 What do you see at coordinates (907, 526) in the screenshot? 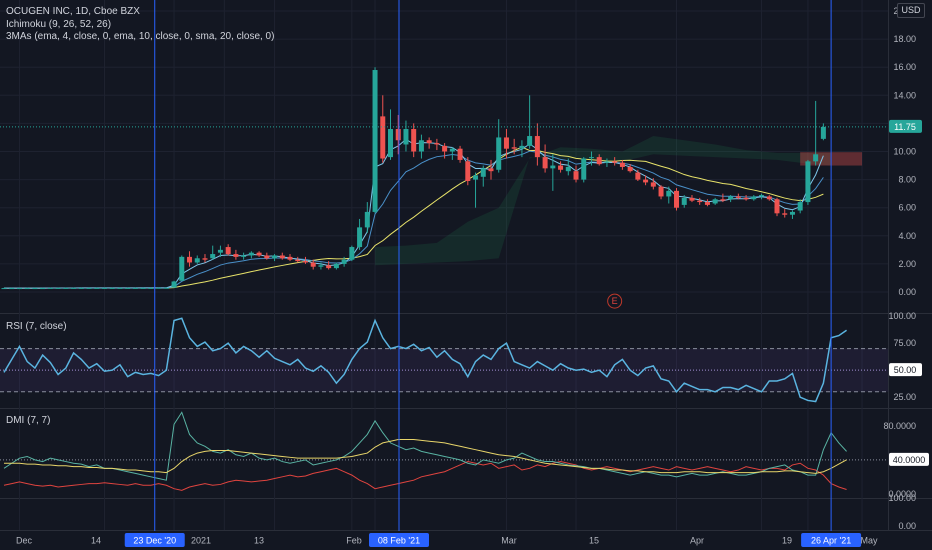
I see `dmi-tick-label: 0.00` at bounding box center [907, 526].